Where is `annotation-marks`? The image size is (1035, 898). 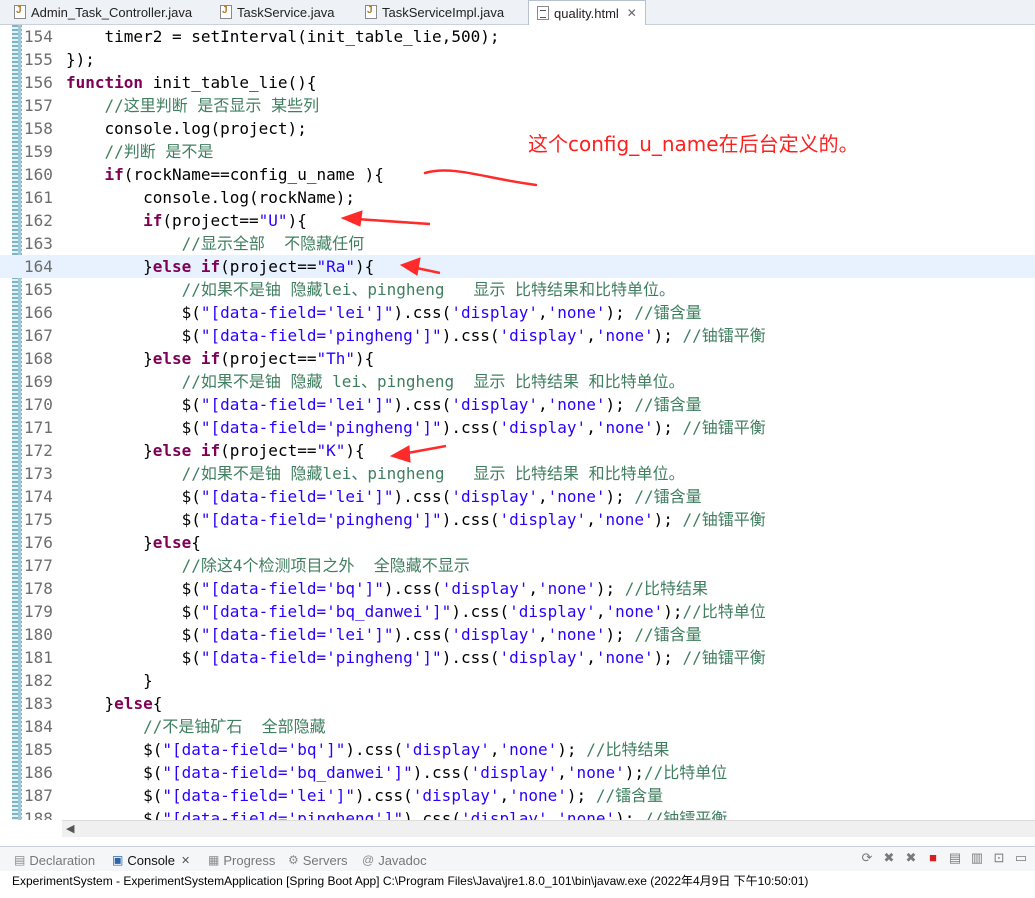
annotation-marks is located at coordinates (439, 316).